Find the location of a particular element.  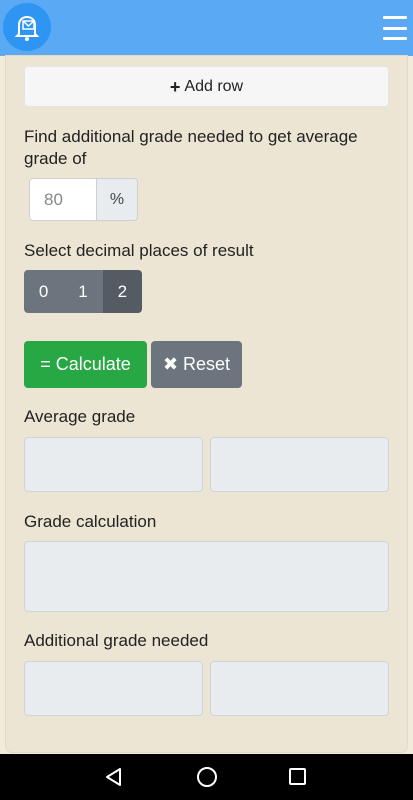

bell-envelope-icon is located at coordinates (27, 27).